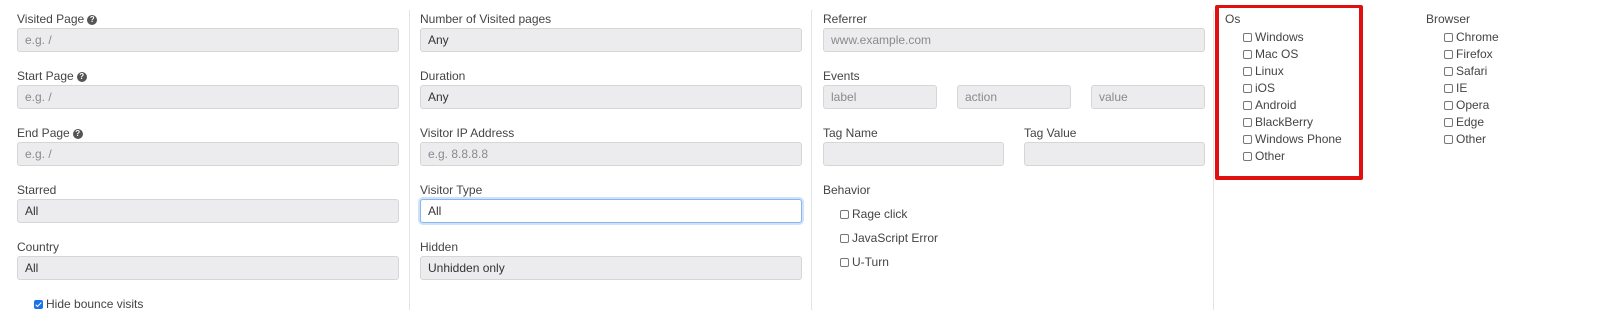  Describe the element at coordinates (451, 190) in the screenshot. I see `visitor-type-label: Visitor Type` at that location.